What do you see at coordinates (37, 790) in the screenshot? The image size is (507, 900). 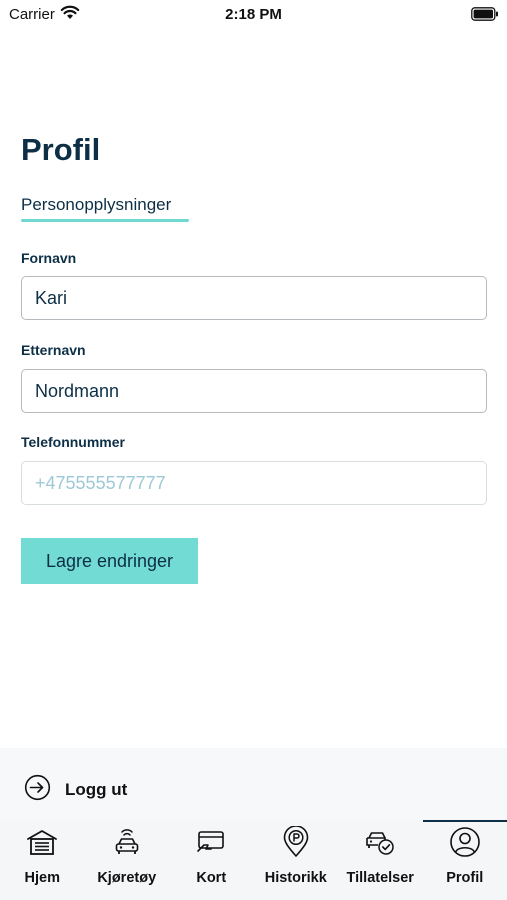 I see `logout-arrow-icon` at bounding box center [37, 790].